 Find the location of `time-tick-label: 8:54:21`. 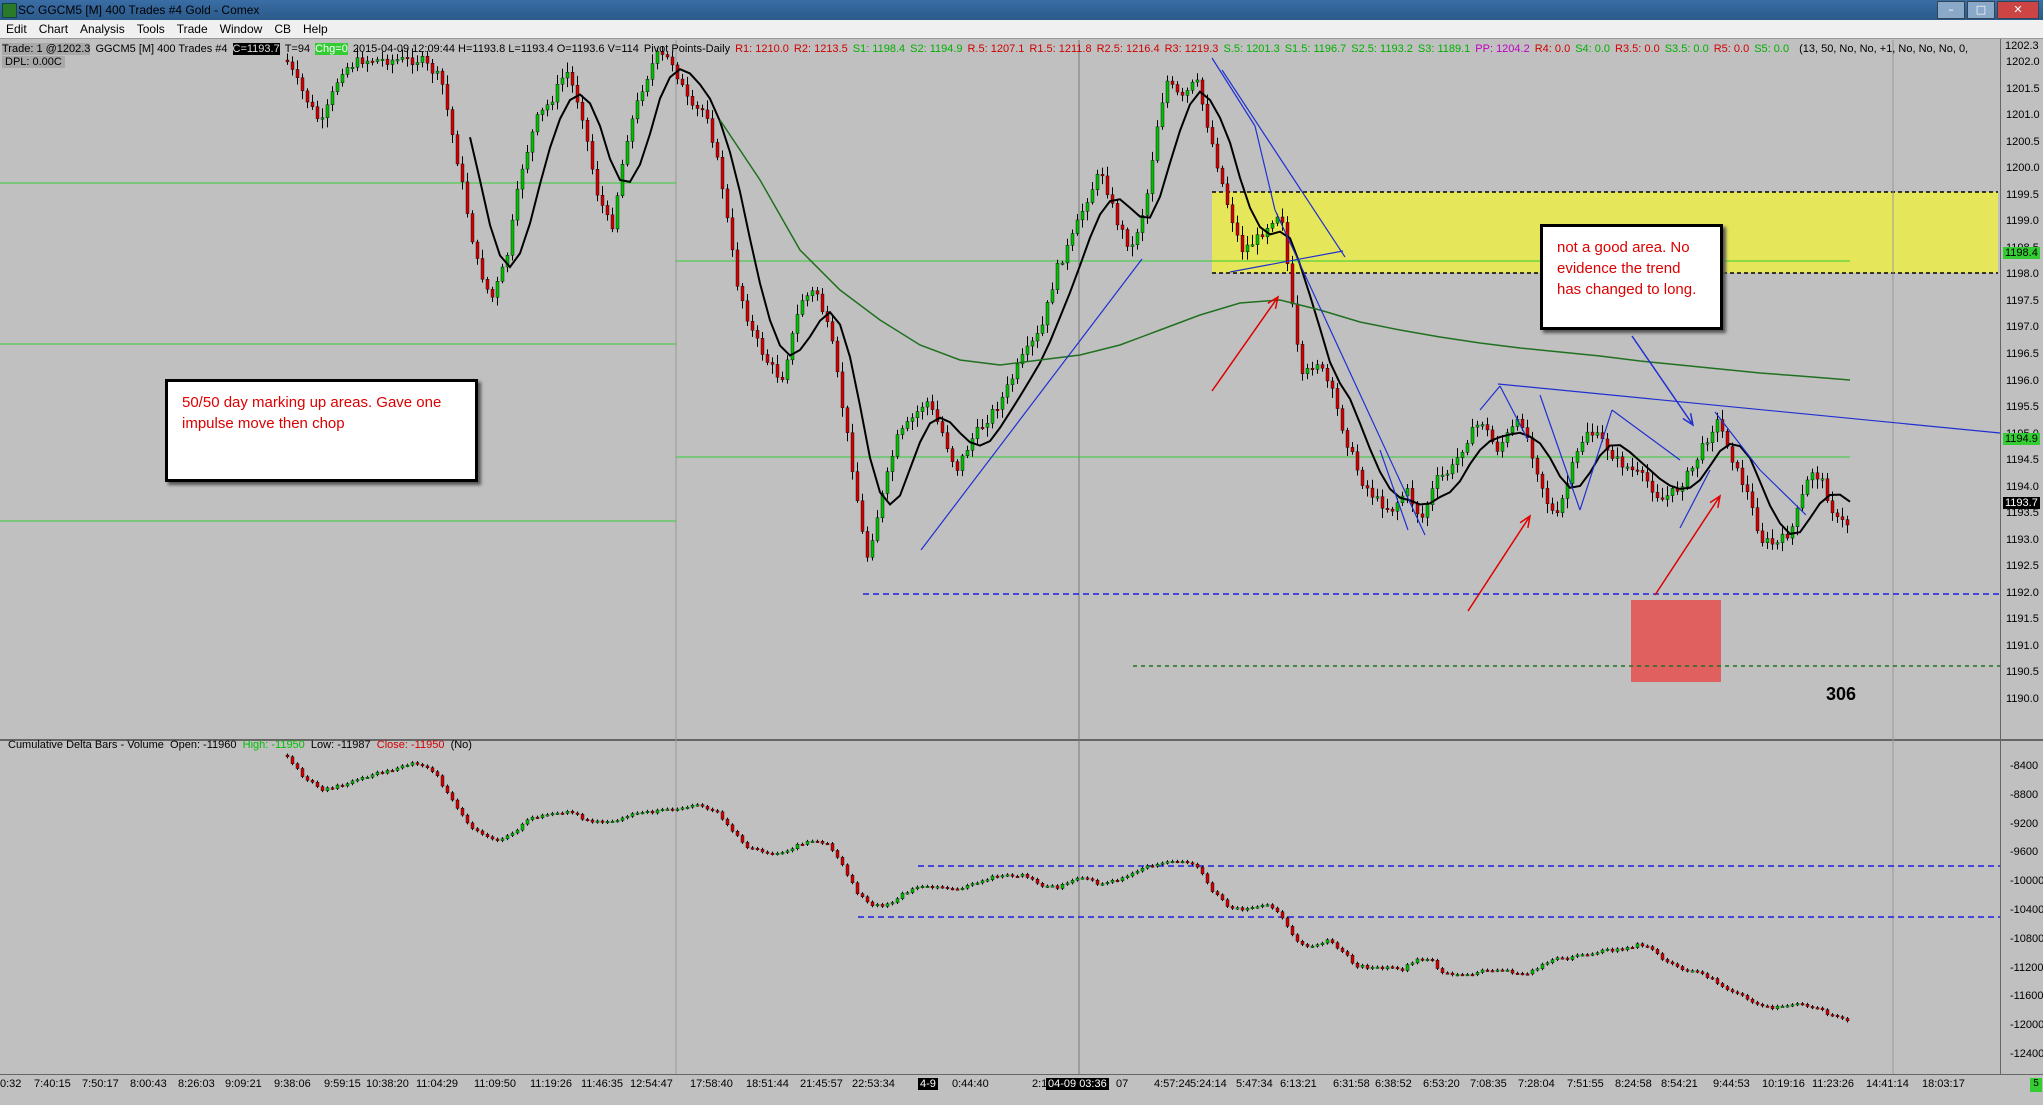

time-tick-label: 8:54:21 is located at coordinates (1679, 1084).